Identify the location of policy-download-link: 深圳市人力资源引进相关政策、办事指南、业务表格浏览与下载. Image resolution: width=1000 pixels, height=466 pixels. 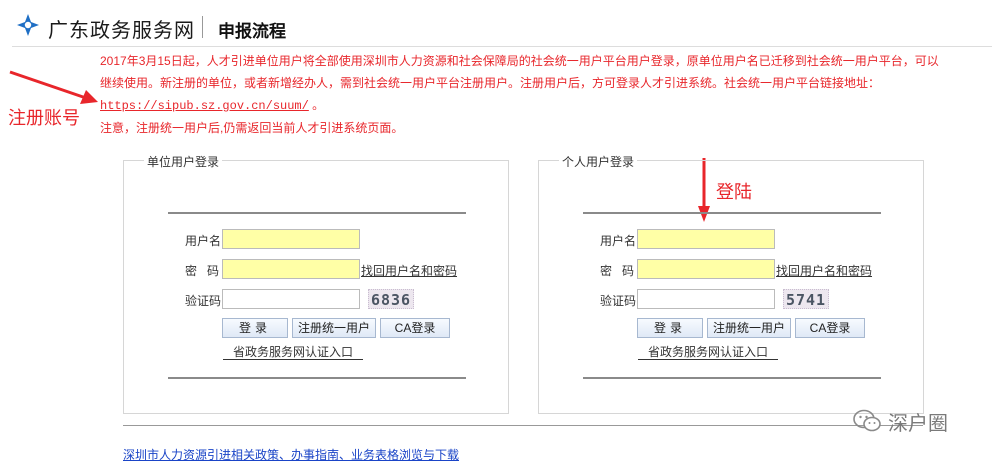
(291, 454).